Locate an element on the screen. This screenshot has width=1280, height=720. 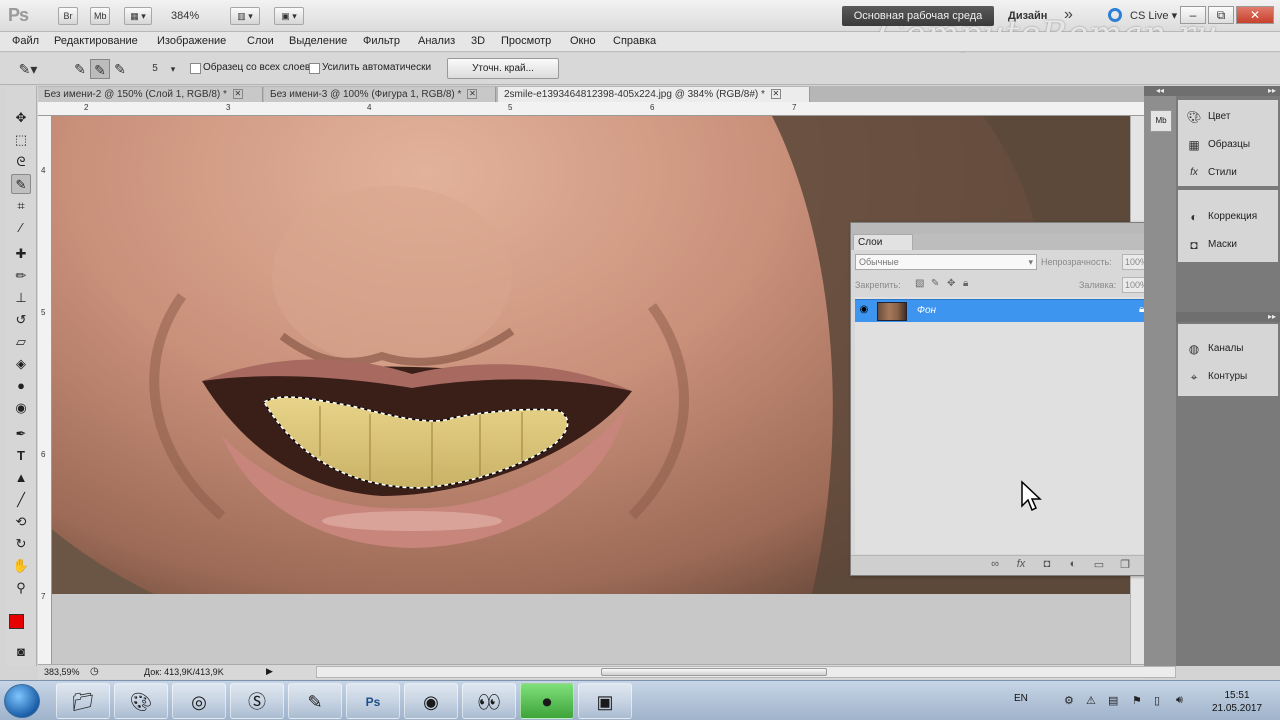
panel-color: 🎨︎ Цвет is located at coordinates (1230, 117).